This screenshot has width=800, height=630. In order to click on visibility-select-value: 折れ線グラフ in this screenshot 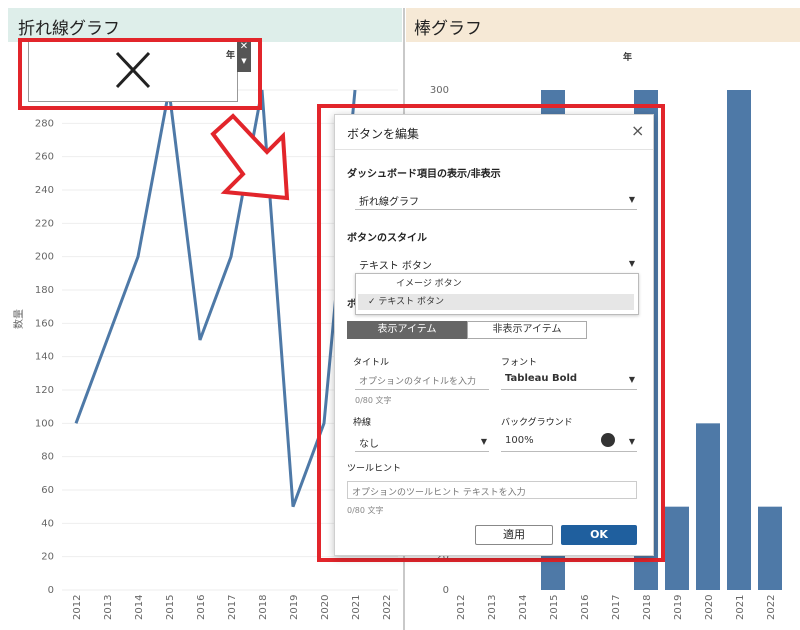, I will do `click(389, 202)`.